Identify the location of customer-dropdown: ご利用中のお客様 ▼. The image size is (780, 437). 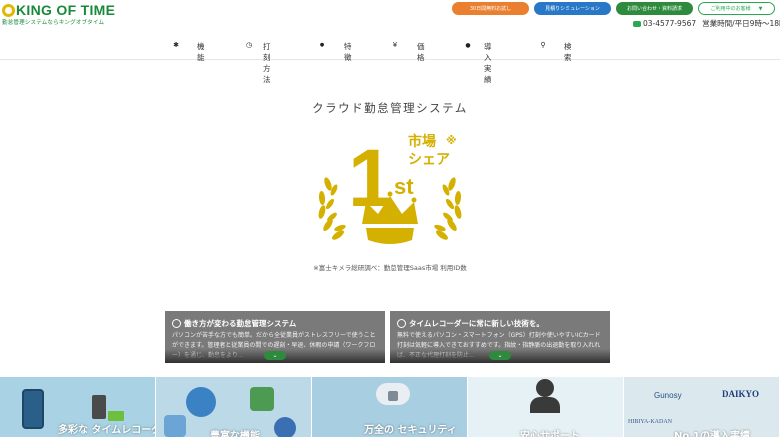
(736, 8).